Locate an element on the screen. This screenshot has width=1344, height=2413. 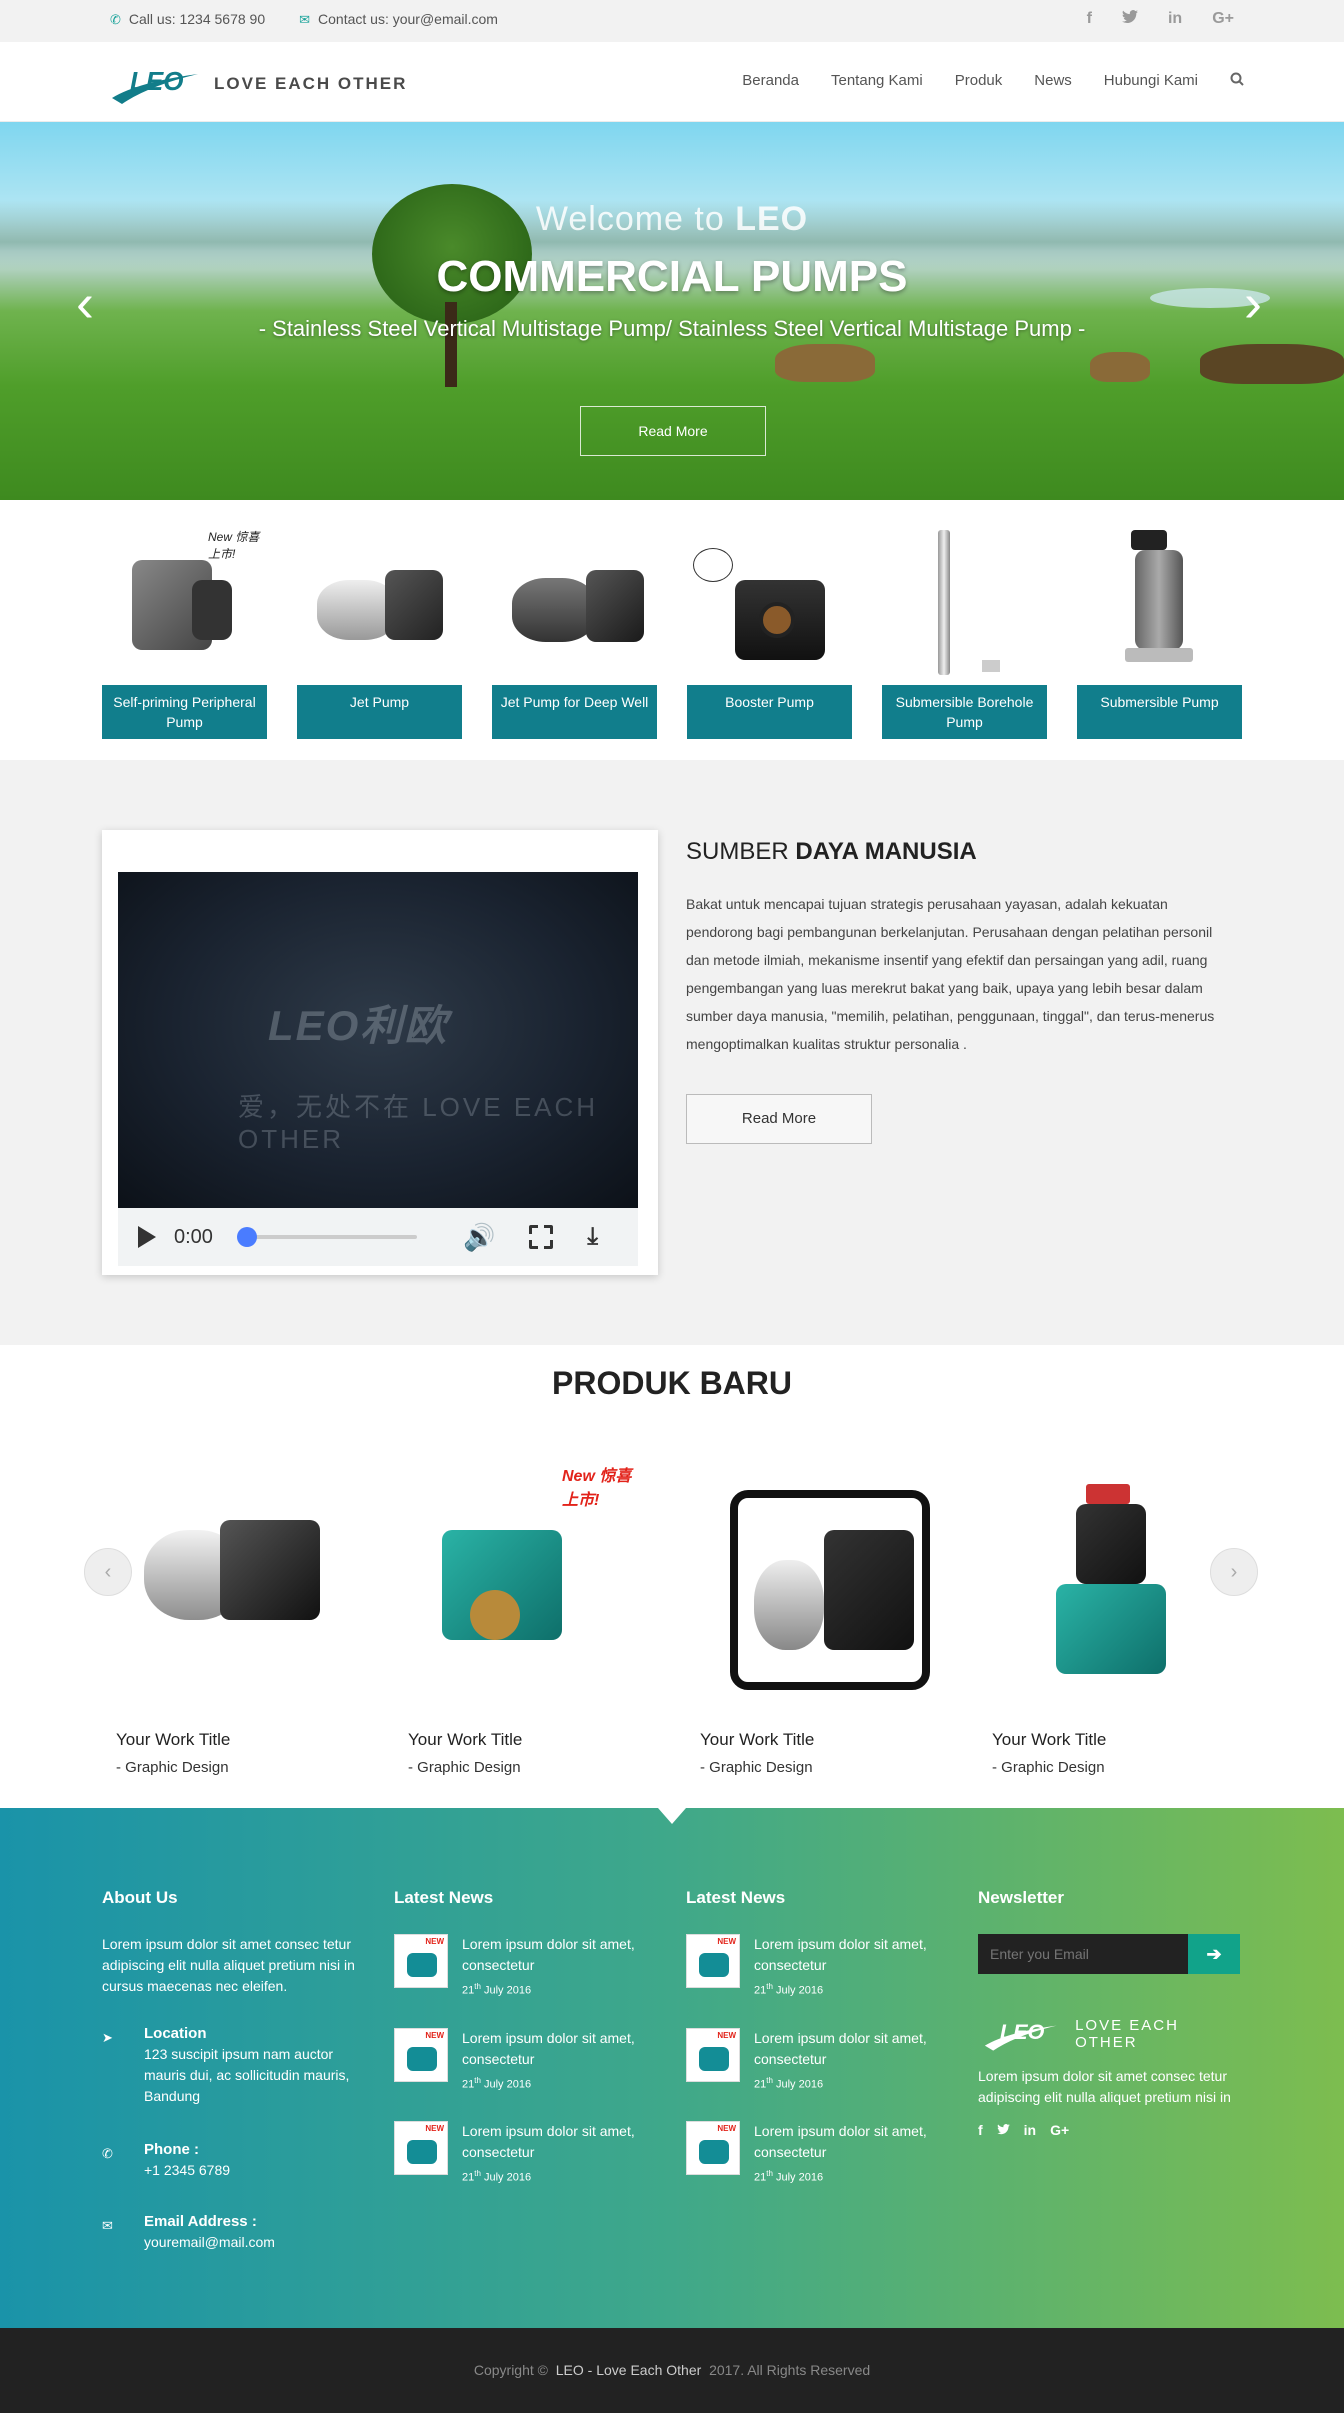
footer-notch is located at coordinates (672, 1816).